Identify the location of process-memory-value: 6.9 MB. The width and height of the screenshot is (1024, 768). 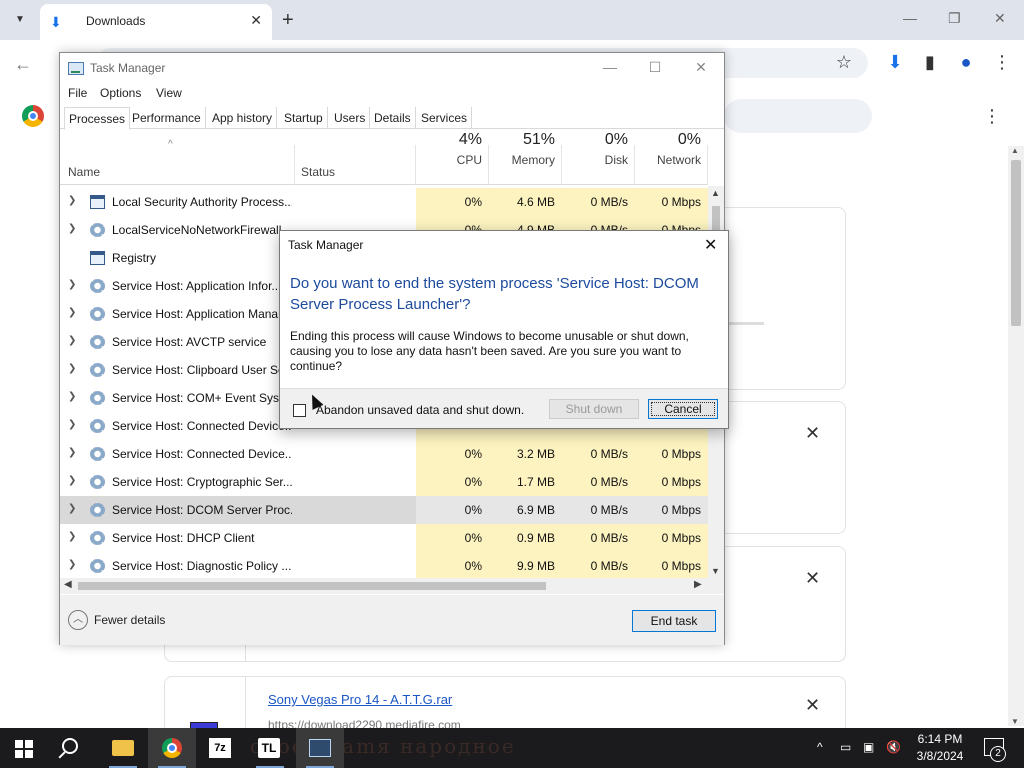
(535, 510).